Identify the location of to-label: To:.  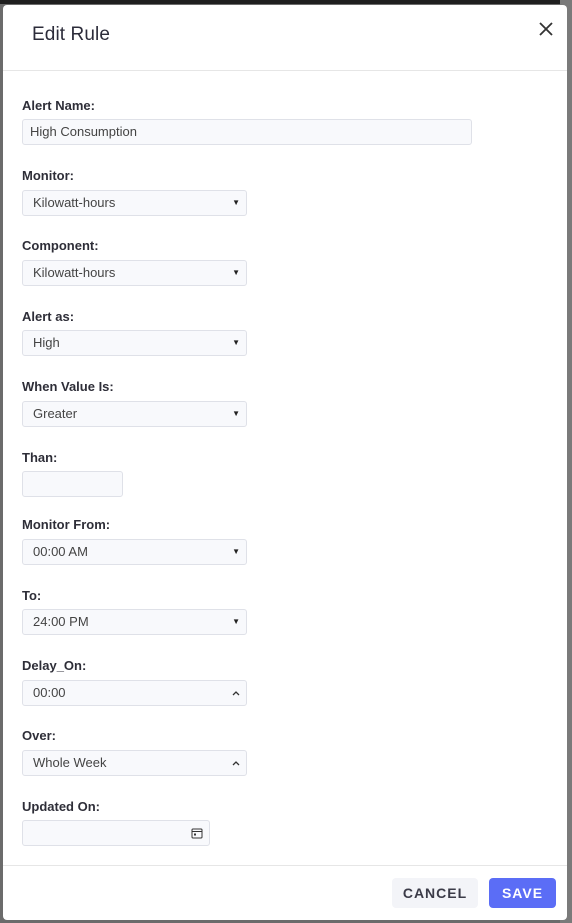
(32, 595).